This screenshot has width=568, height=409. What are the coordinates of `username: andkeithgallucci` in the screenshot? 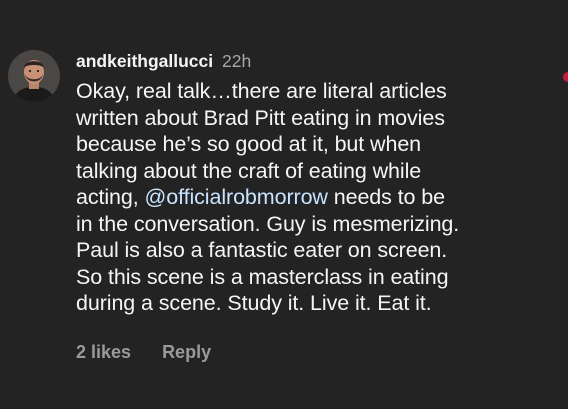 It's located at (144, 61).